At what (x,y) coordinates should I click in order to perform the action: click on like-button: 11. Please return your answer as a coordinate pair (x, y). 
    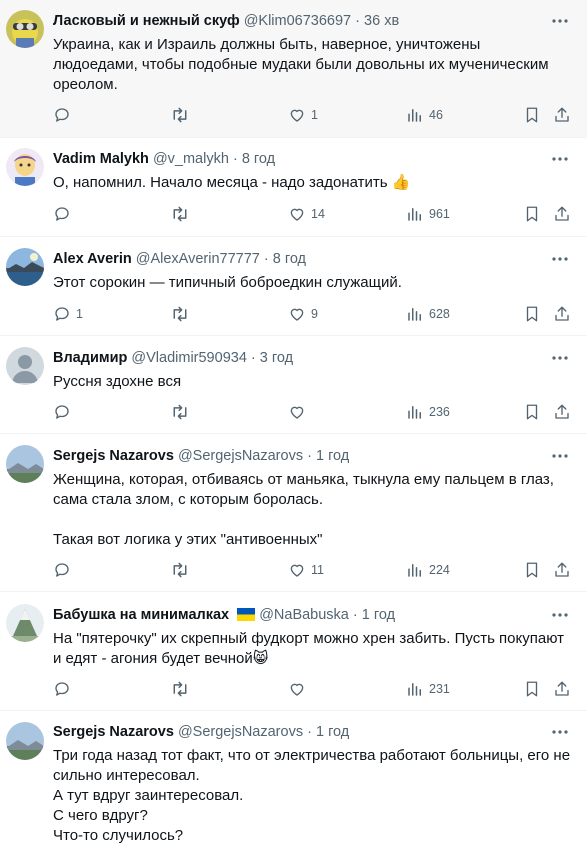
    Looking at the image, I should click on (306, 570).